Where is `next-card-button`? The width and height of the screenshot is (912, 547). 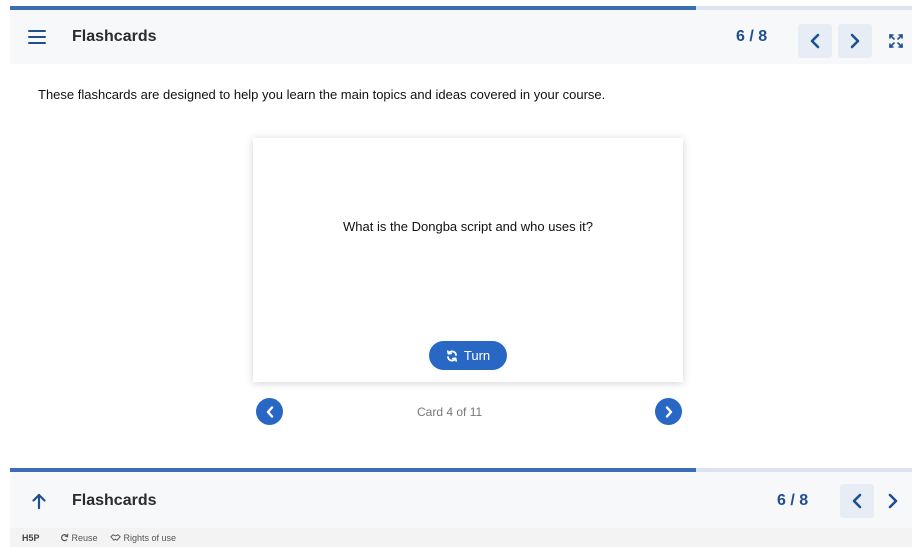 next-card-button is located at coordinates (668, 411).